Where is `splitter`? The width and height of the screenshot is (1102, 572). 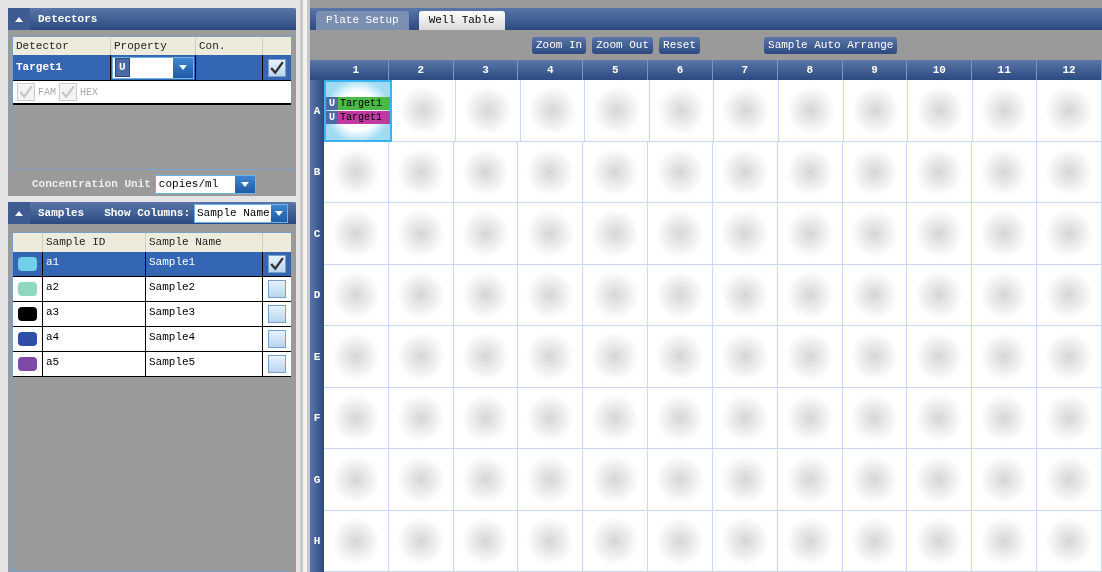
splitter is located at coordinates (305, 286).